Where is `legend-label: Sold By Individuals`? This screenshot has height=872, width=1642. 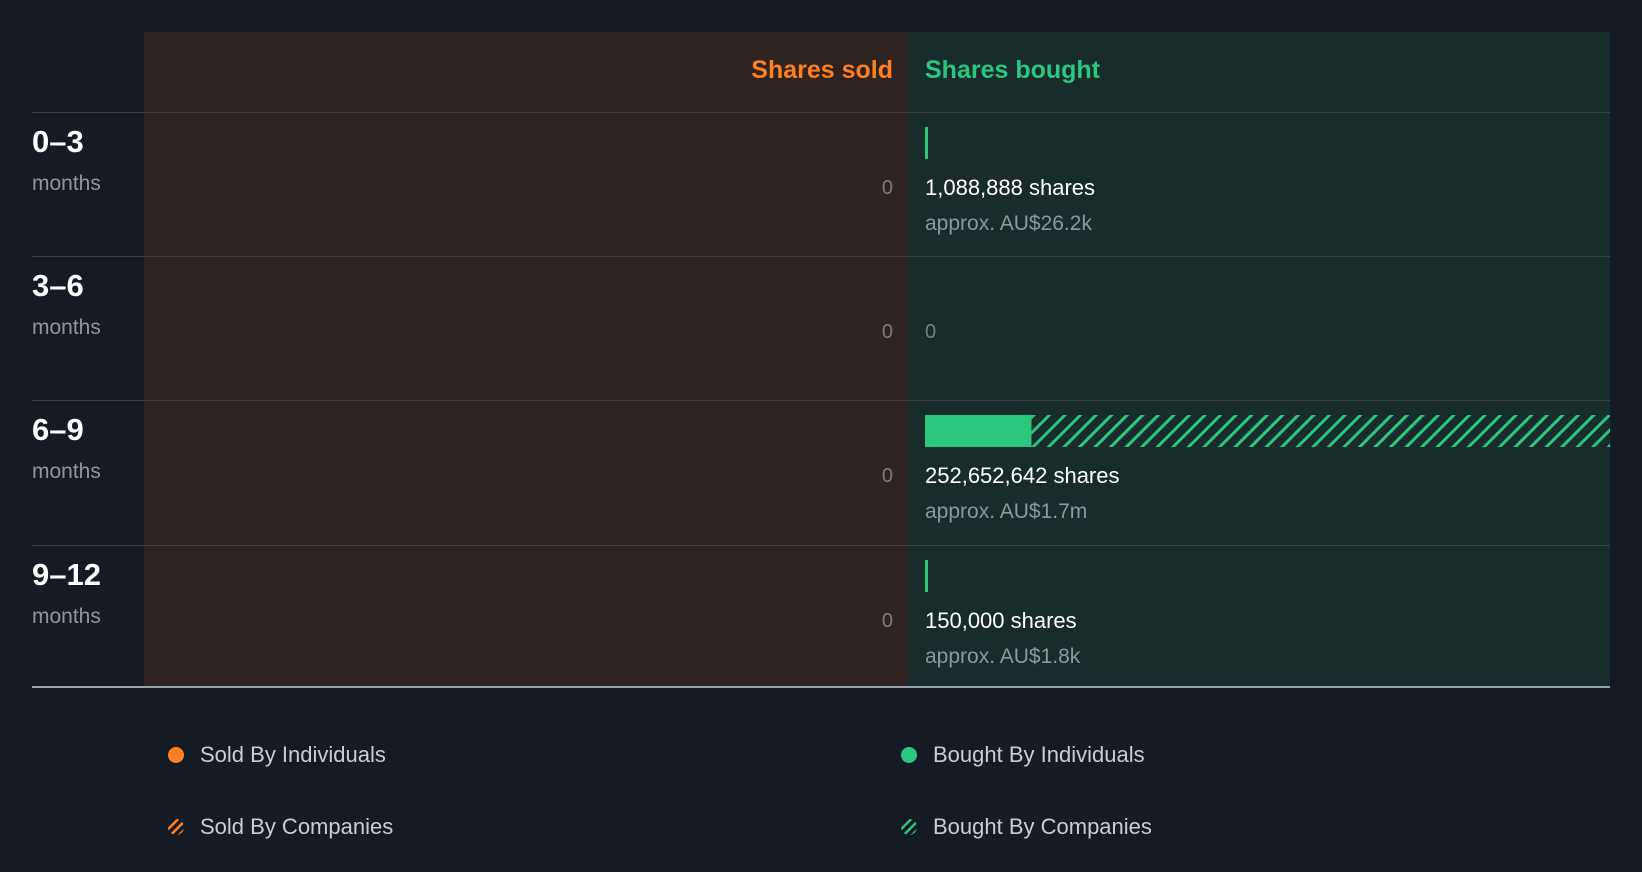 legend-label: Sold By Individuals is located at coordinates (293, 754).